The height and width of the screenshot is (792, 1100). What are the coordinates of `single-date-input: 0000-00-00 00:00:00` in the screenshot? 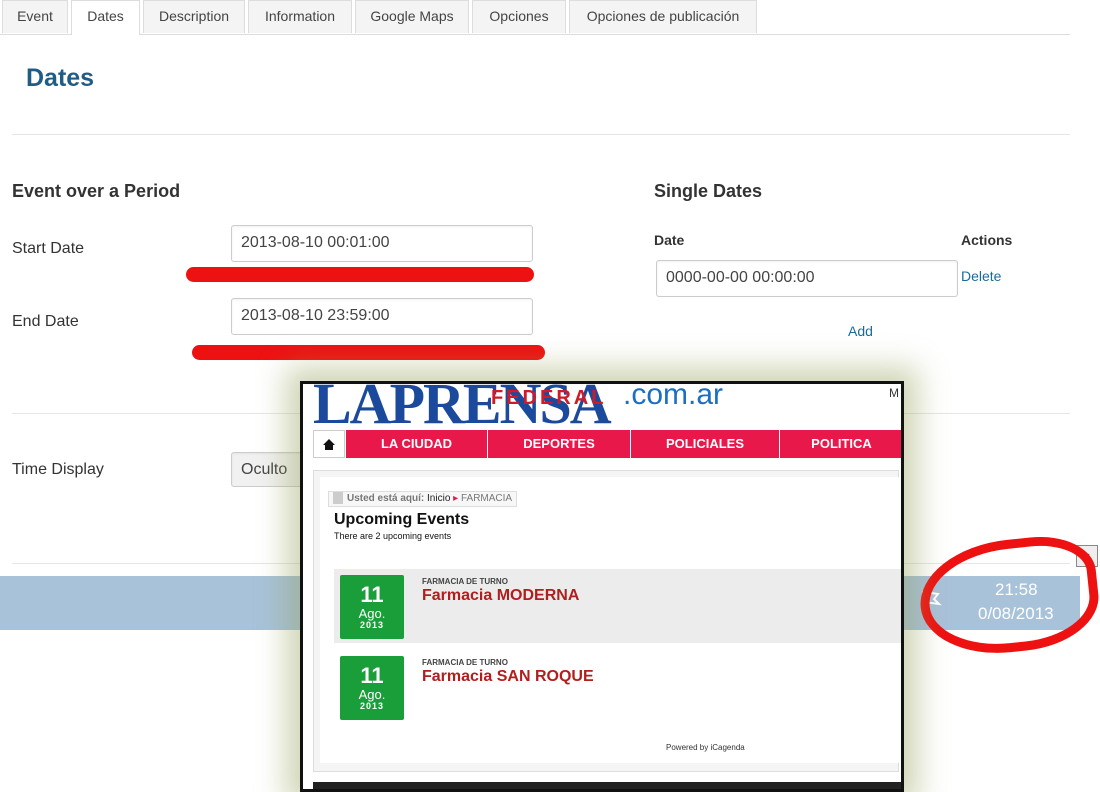 It's located at (807, 278).